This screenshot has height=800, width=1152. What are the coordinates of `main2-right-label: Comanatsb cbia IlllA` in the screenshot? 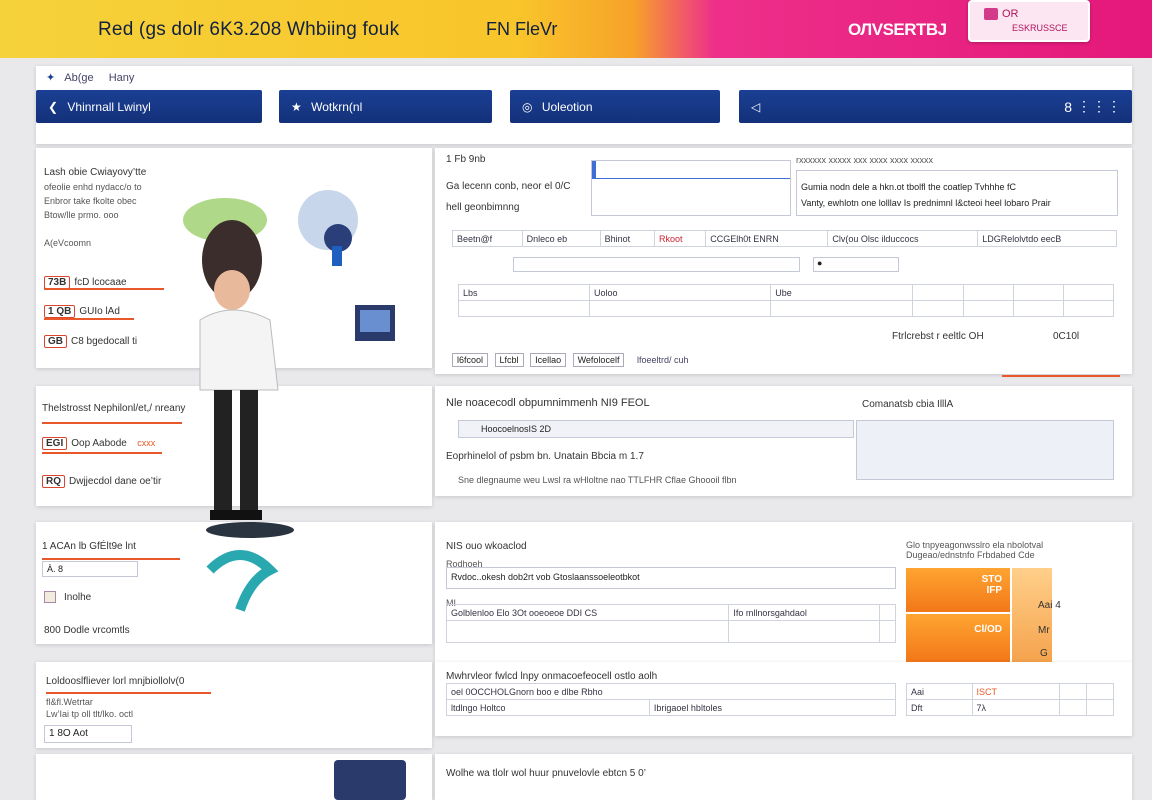 It's located at (908, 404).